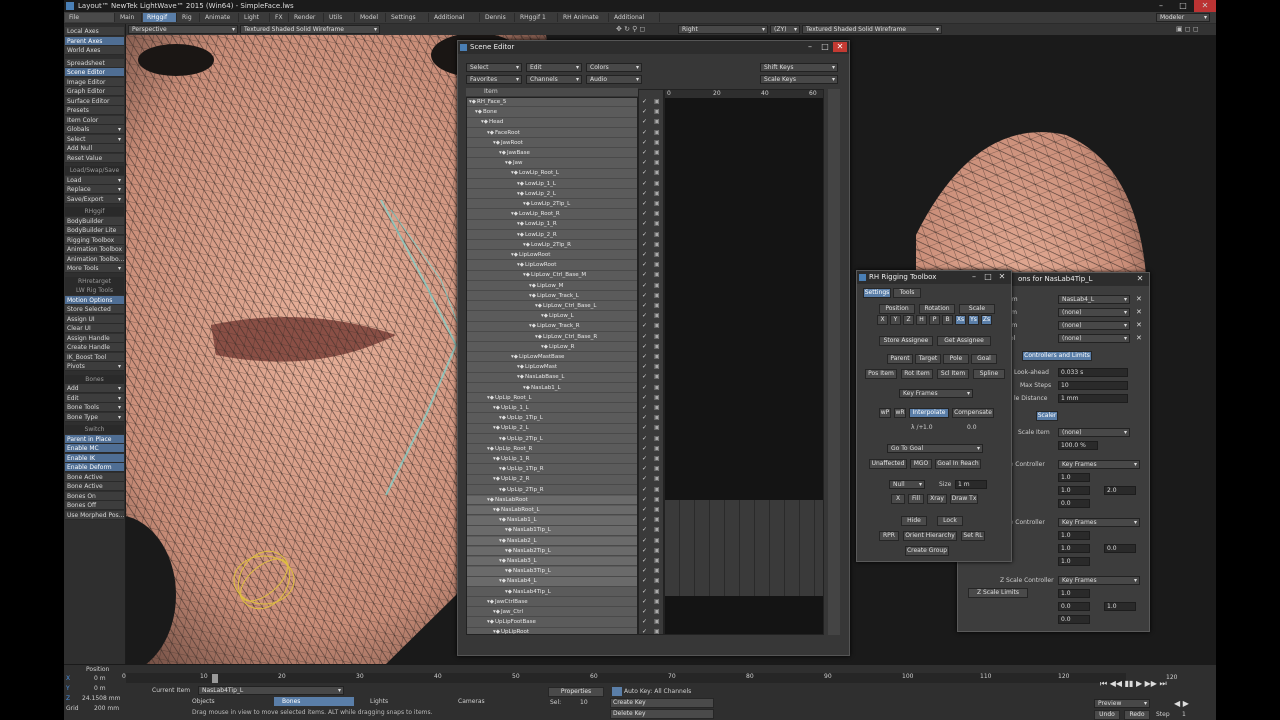 The width and height of the screenshot is (1280, 720). I want to click on menu-tab-file: File, so click(90, 17).